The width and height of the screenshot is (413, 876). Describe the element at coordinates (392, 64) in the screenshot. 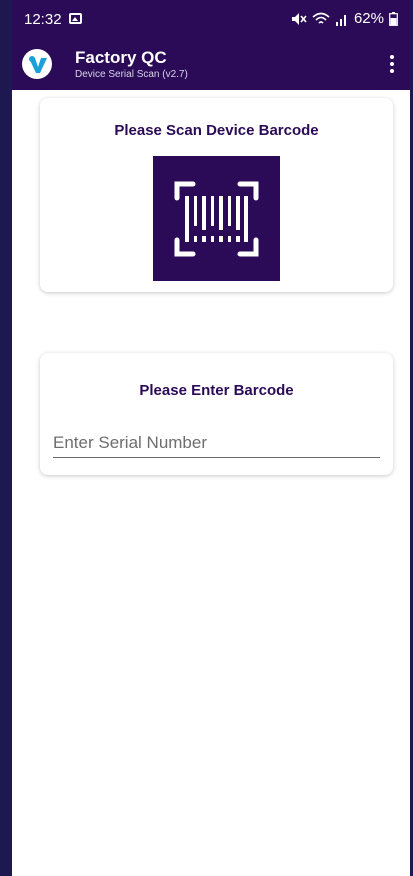

I see `more-vert-icon` at that location.